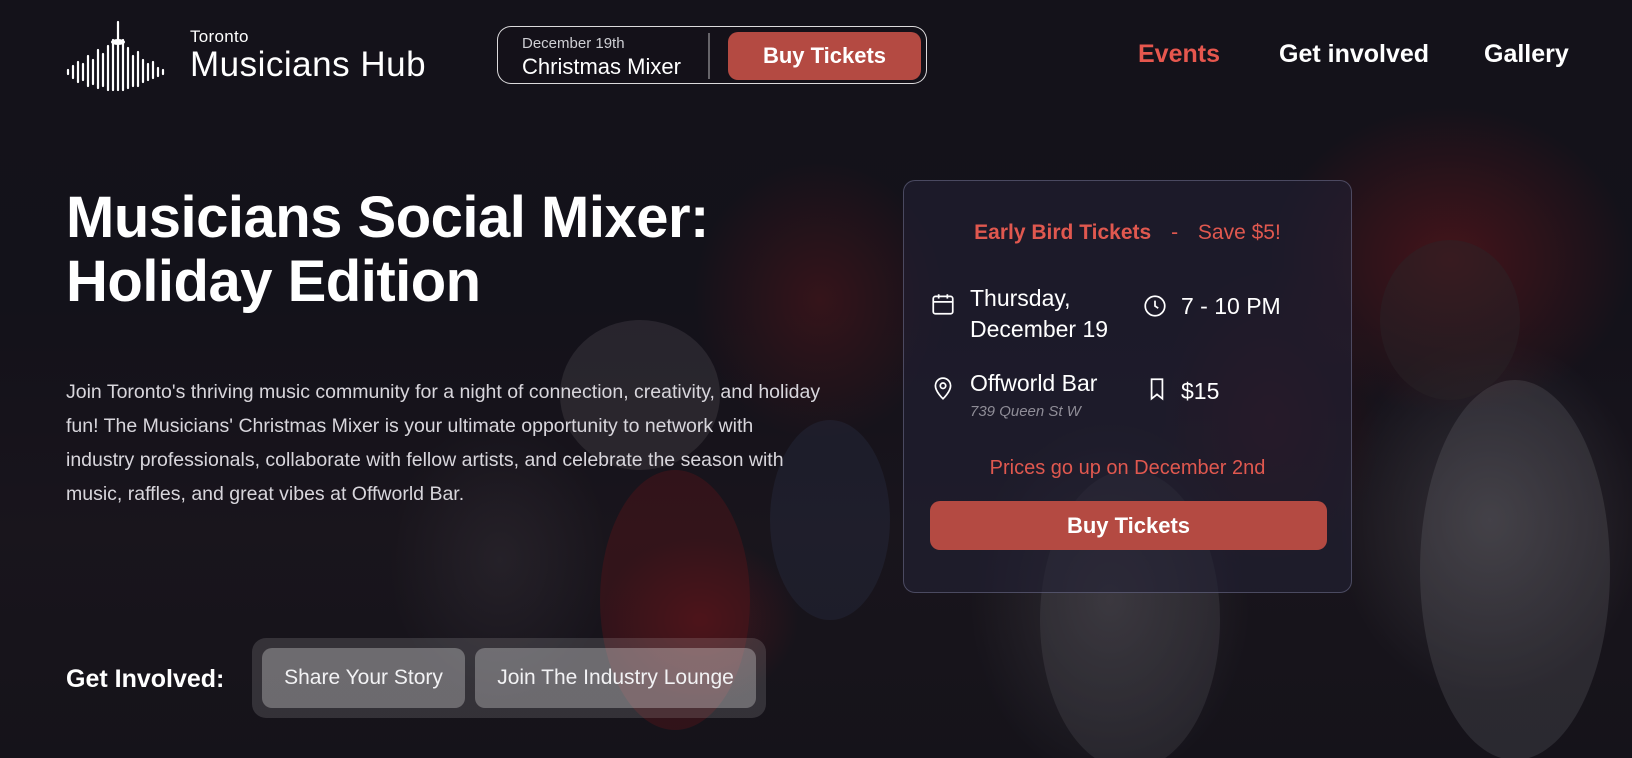  Describe the element at coordinates (943, 304) in the screenshot. I see `calendar-icon` at that location.